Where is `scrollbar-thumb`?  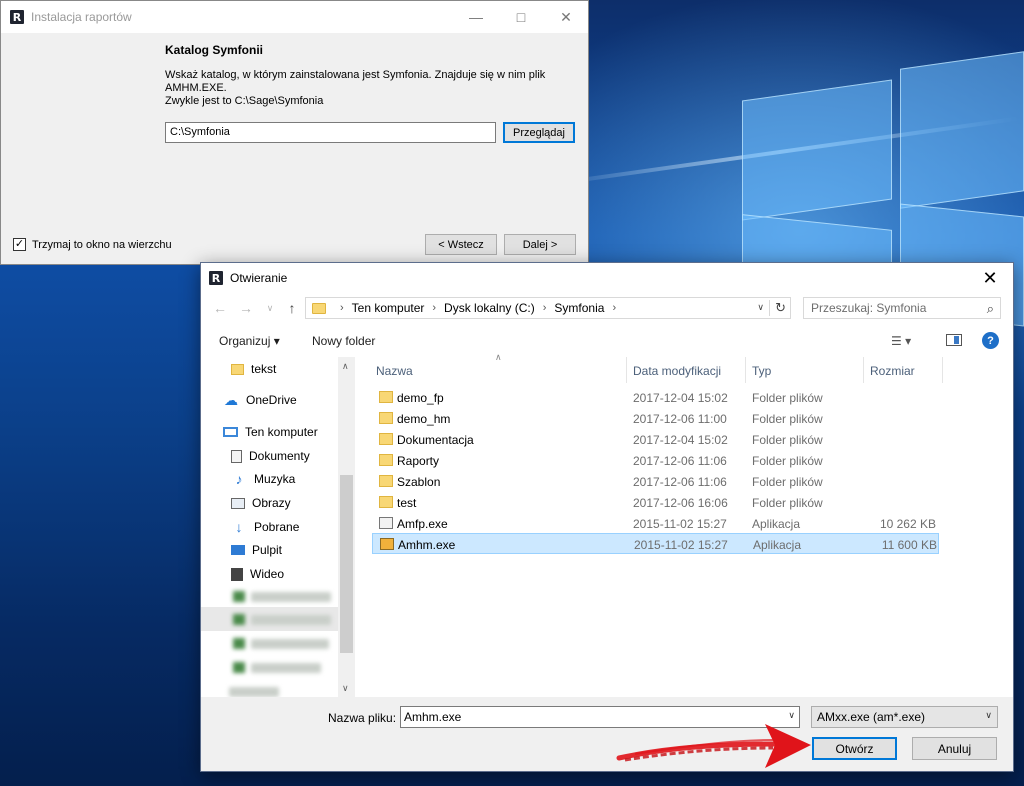
scrollbar-thumb is located at coordinates (346, 564).